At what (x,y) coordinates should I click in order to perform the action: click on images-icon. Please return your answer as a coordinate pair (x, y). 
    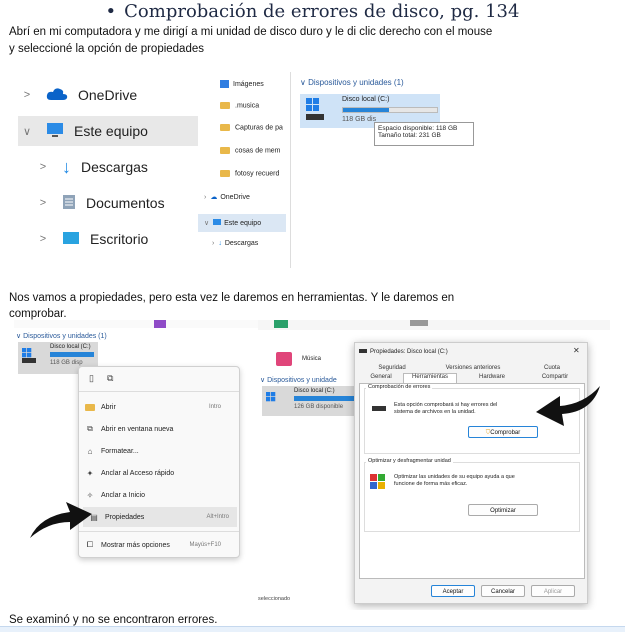
    Looking at the image, I should click on (224, 84).